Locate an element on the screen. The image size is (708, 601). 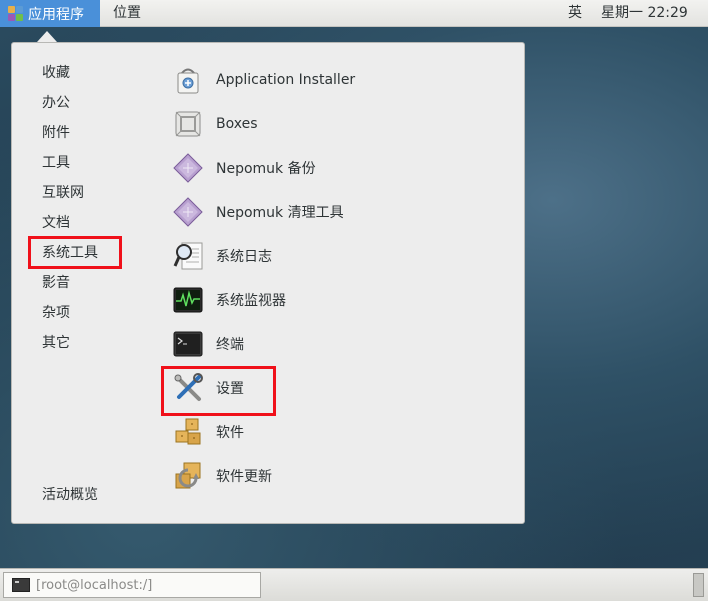
app-label: 软件更新 is located at coordinates (244, 477).